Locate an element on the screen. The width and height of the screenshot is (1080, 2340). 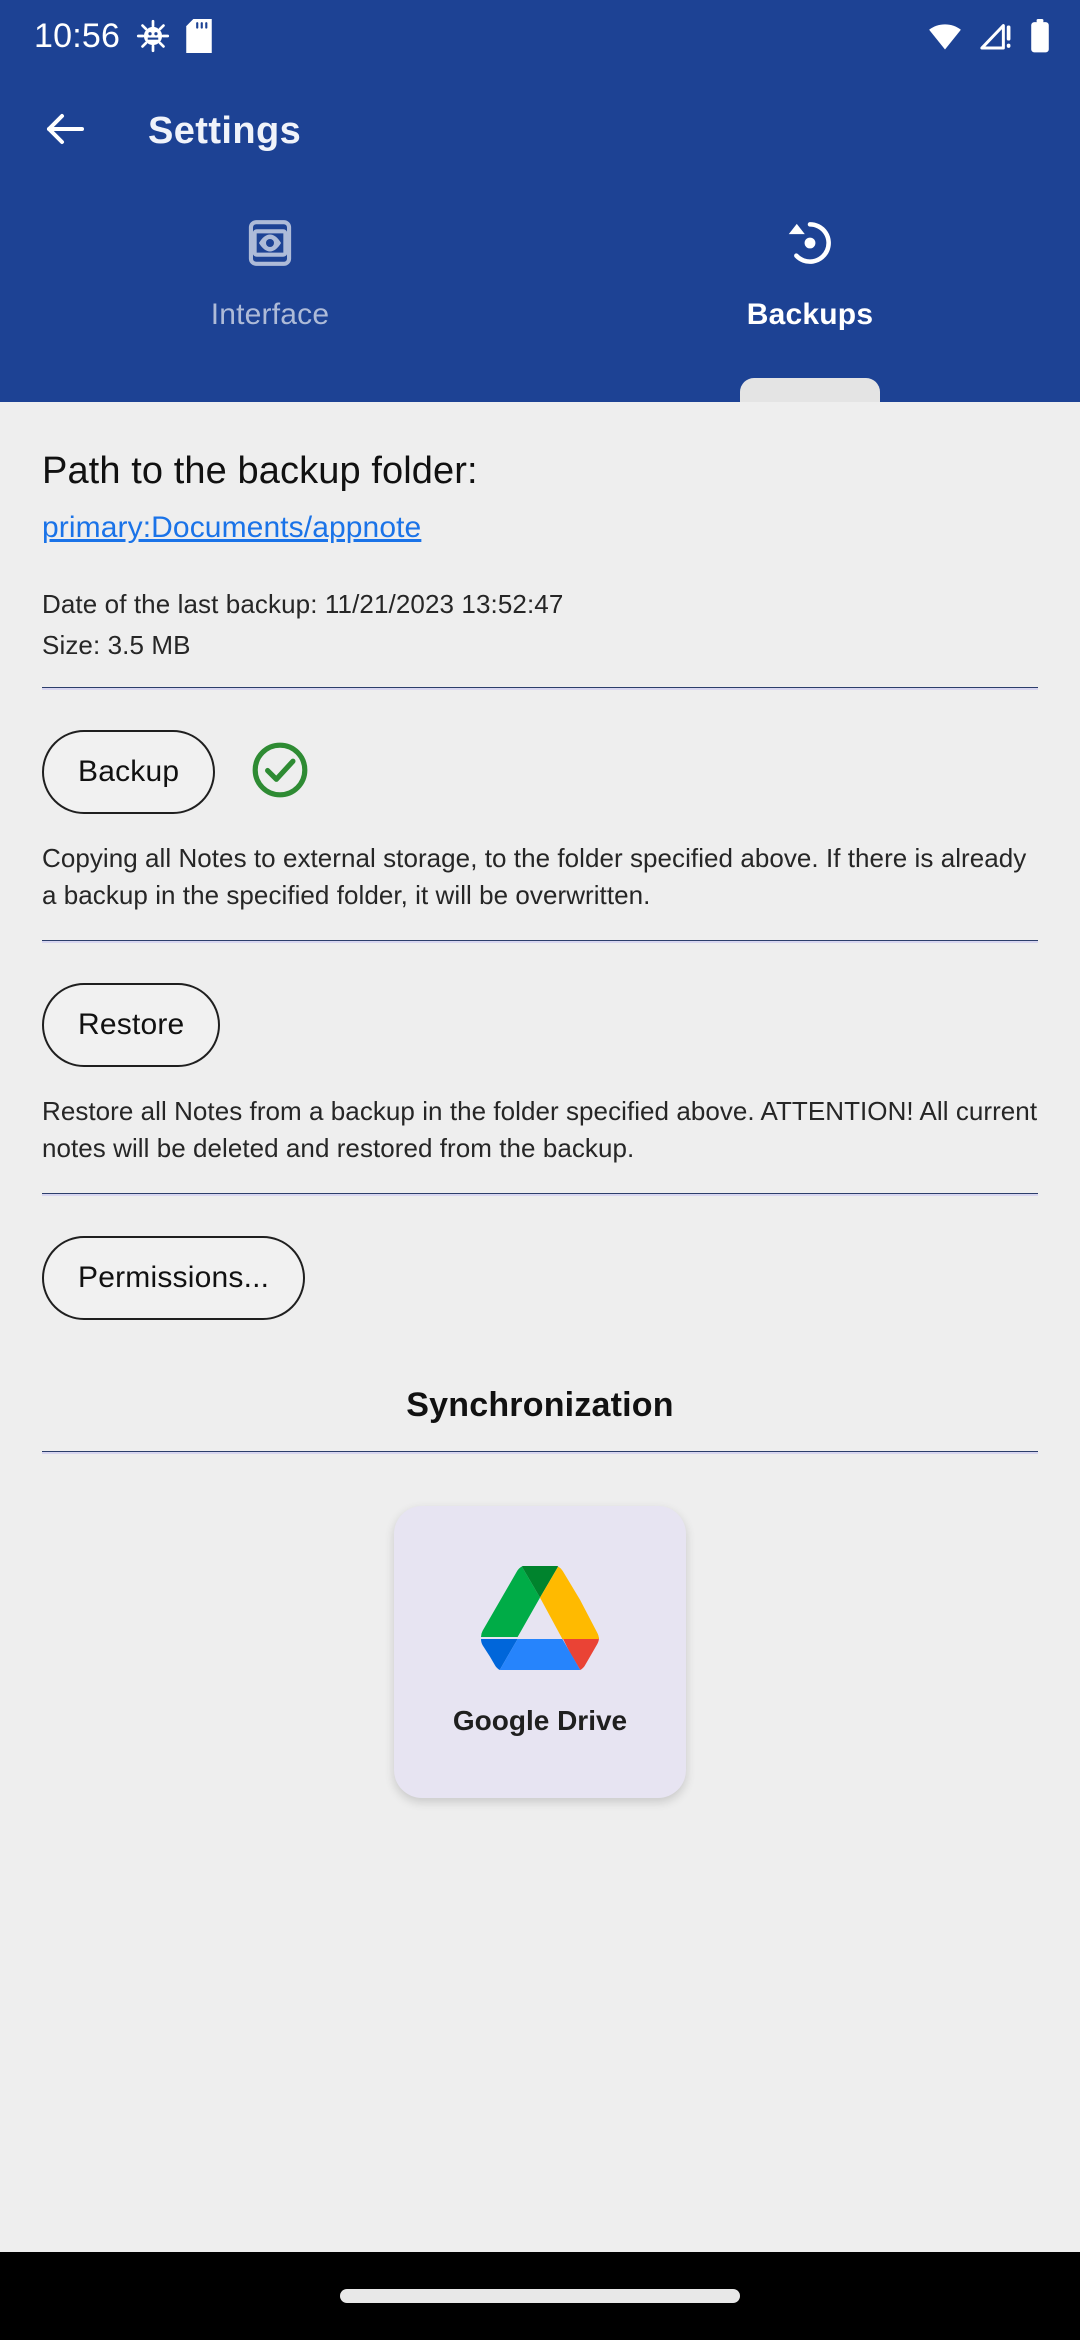
cellular-no-service-icon is located at coordinates (996, 36).